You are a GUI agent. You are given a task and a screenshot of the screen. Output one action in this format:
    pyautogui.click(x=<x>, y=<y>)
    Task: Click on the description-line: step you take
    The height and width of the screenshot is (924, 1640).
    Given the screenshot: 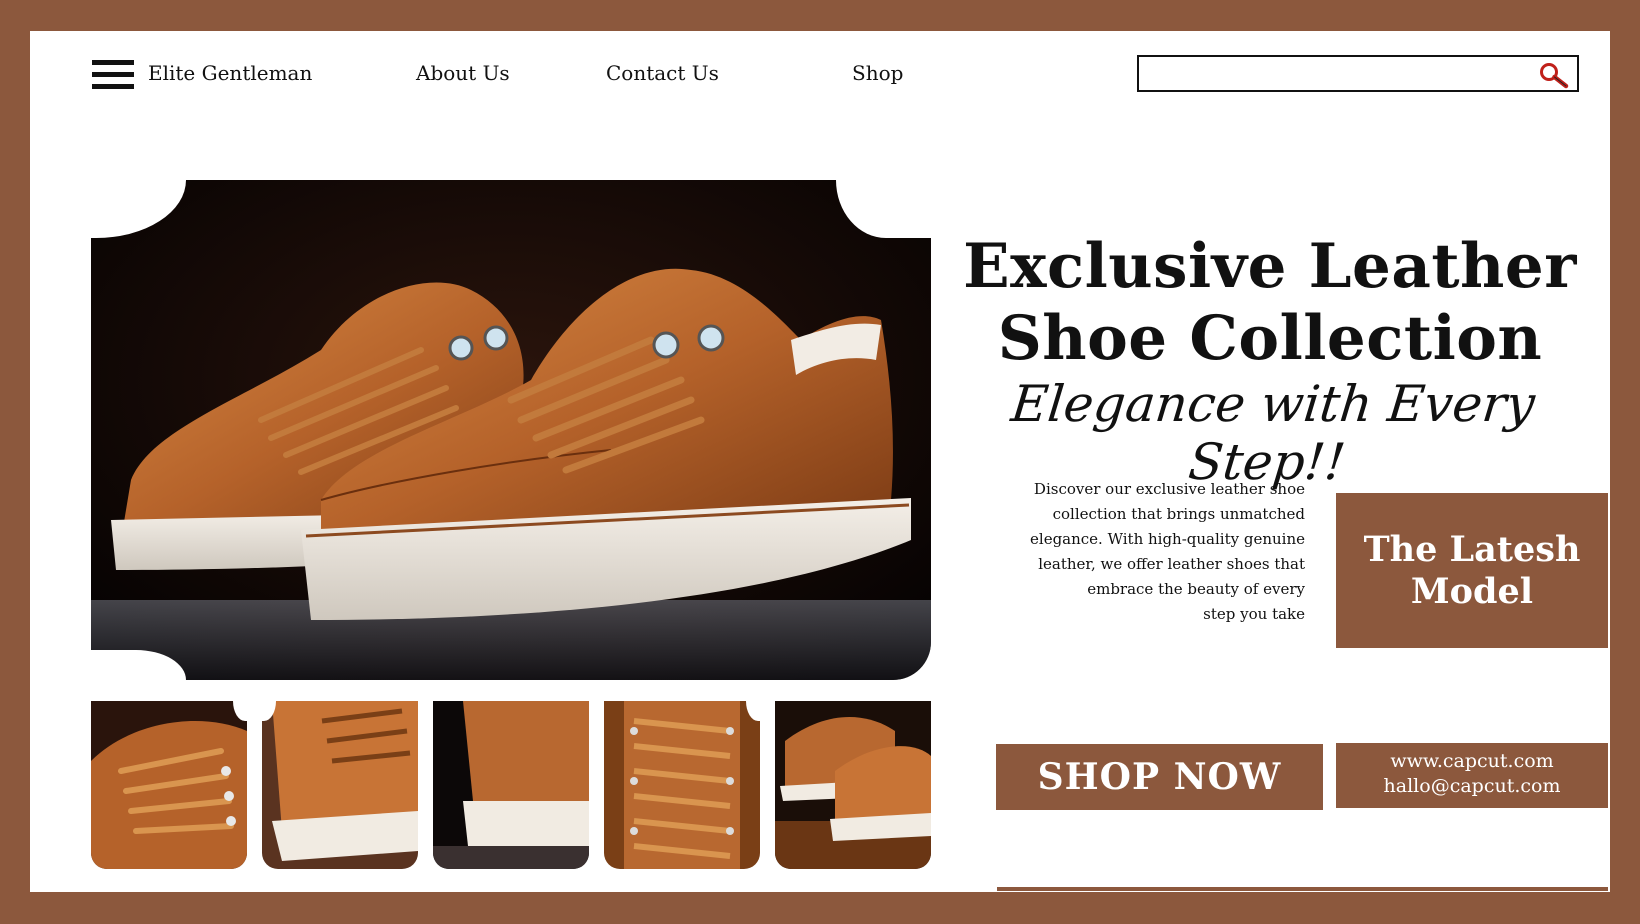 What is the action you would take?
    pyautogui.click(x=1254, y=614)
    